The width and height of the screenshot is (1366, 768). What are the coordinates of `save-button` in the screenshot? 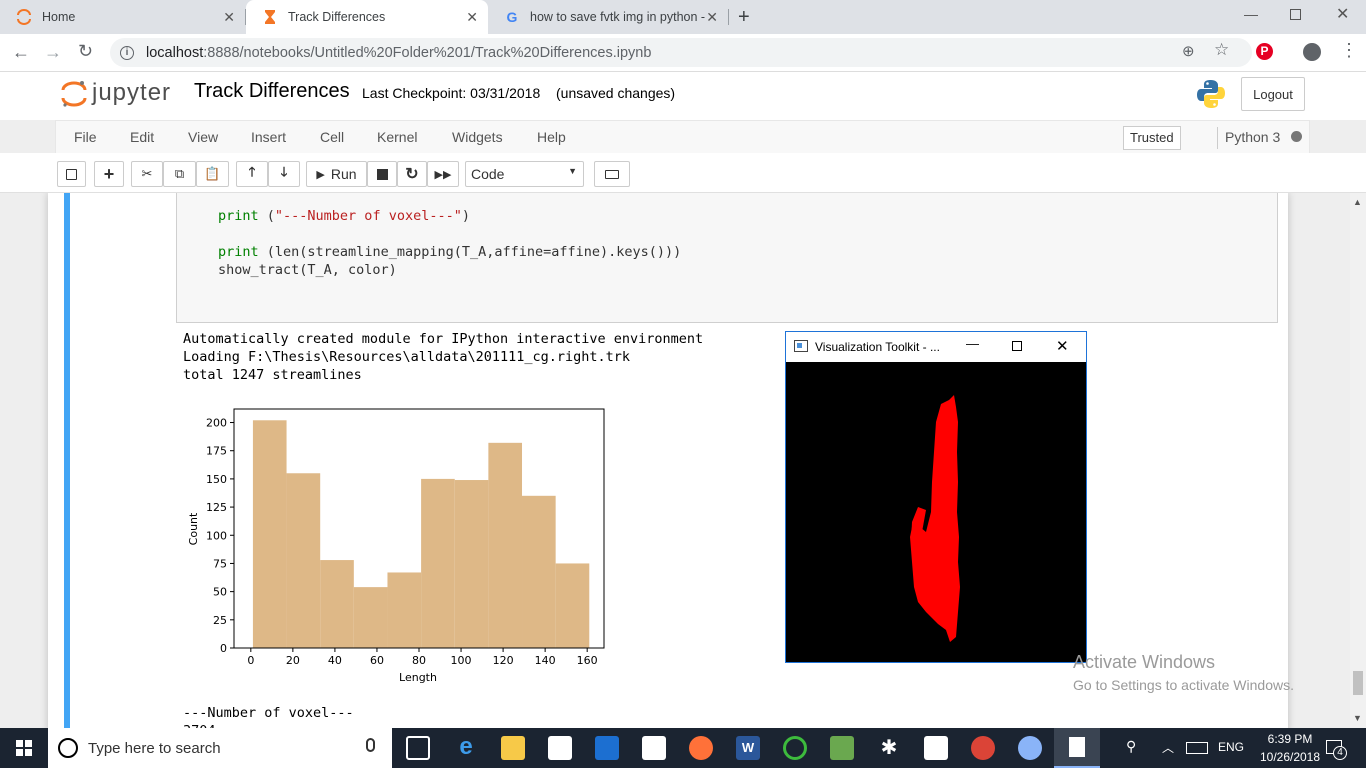 It's located at (71, 174).